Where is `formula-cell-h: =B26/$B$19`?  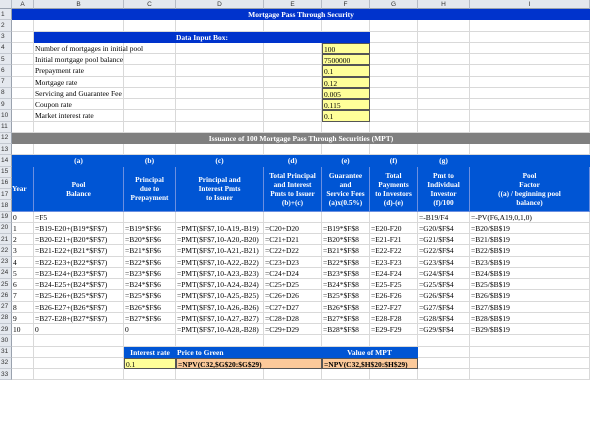 formula-cell-h: =B26/$B$19 is located at coordinates (530, 296).